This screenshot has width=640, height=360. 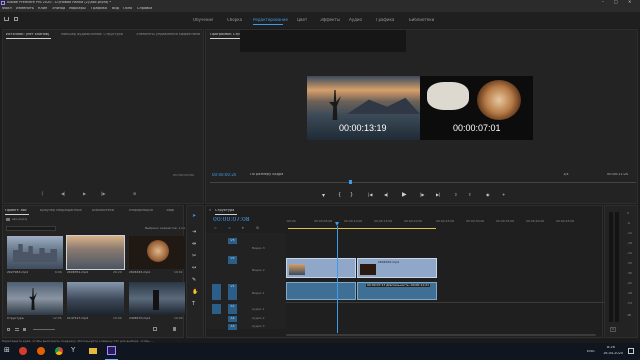 I want to click on program-scrub-bar, so click(x=423, y=182).